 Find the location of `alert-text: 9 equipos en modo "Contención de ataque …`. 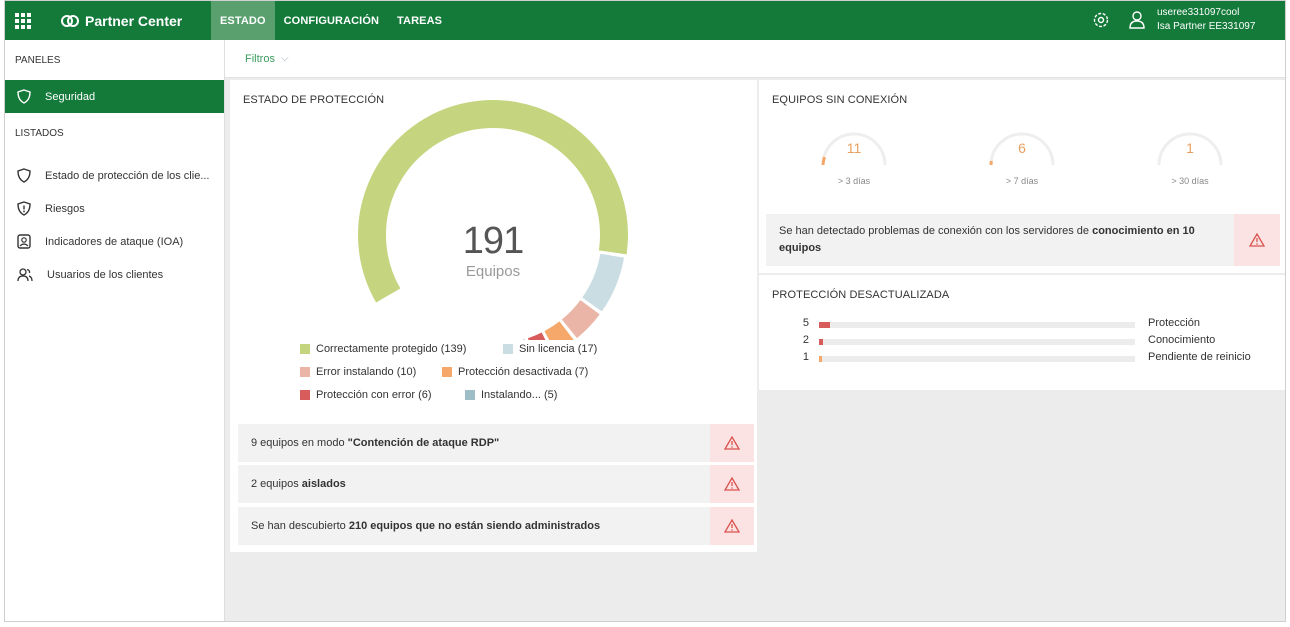

alert-text: 9 equipos en modo "Contención de ataque … is located at coordinates (375, 443).